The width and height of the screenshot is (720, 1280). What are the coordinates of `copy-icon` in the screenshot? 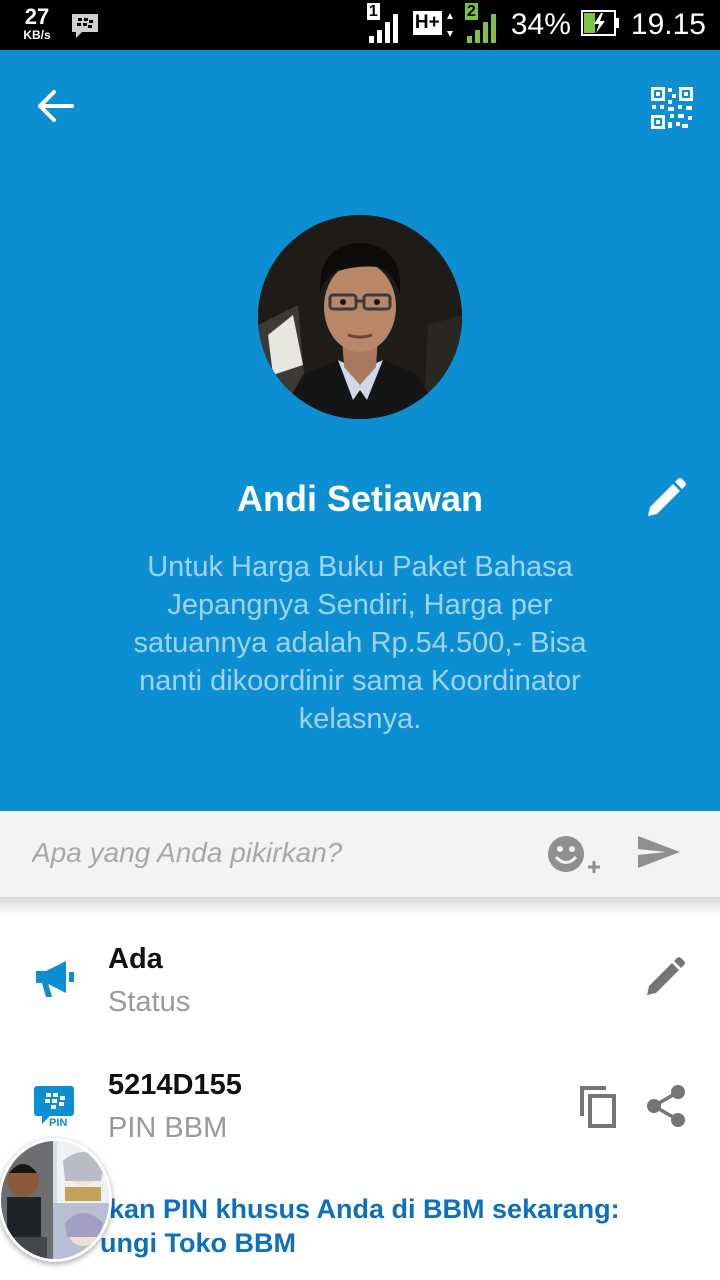 It's located at (598, 1107).